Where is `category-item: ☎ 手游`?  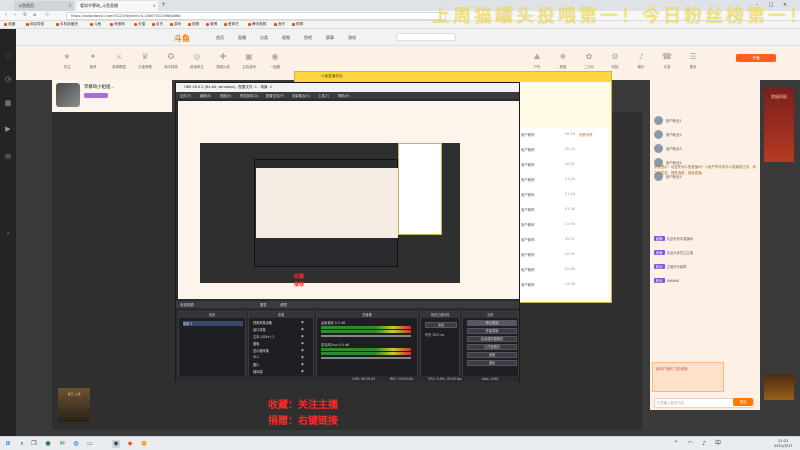 category-item: ☎ 手游 is located at coordinates (667, 60).